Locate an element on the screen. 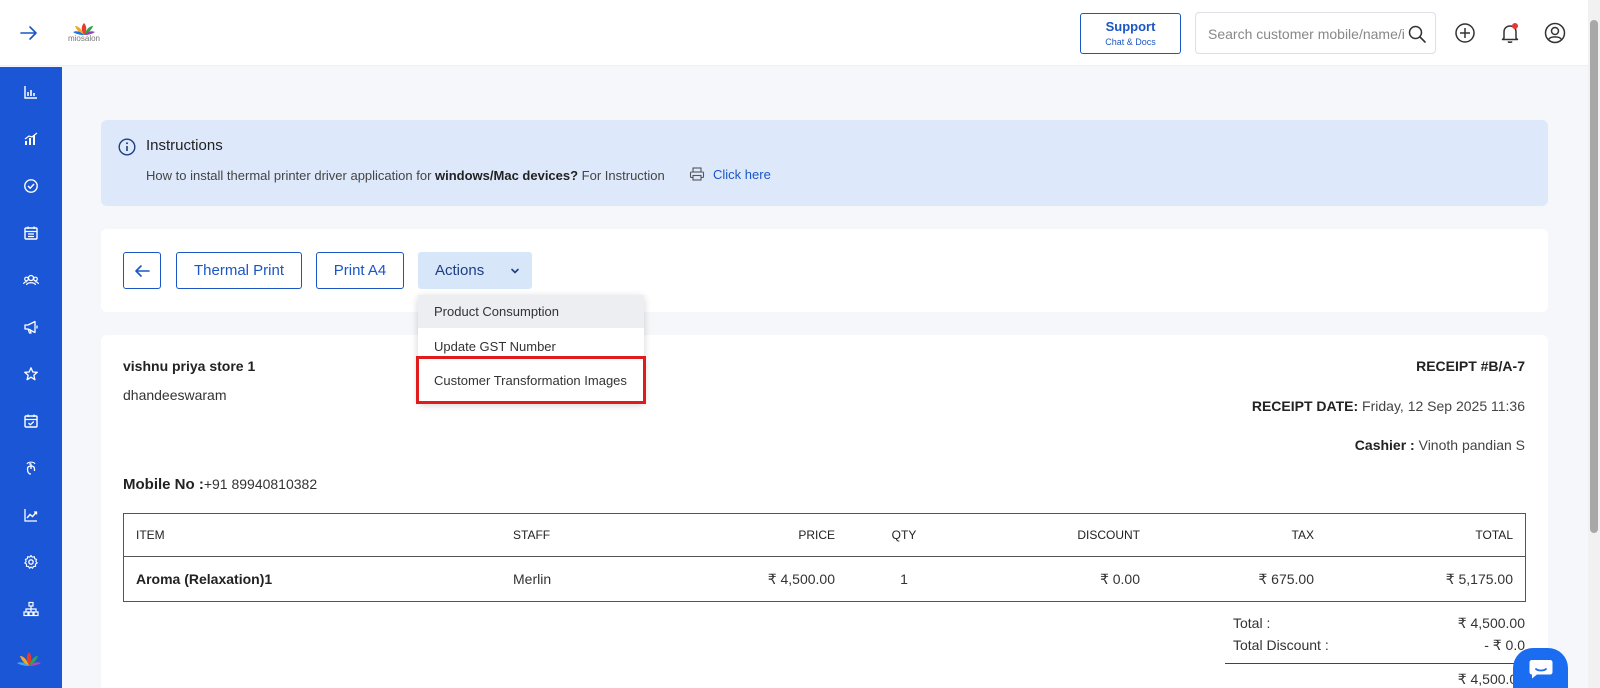 The width and height of the screenshot is (1600, 688). calendar-check-icon is located at coordinates (31, 421).